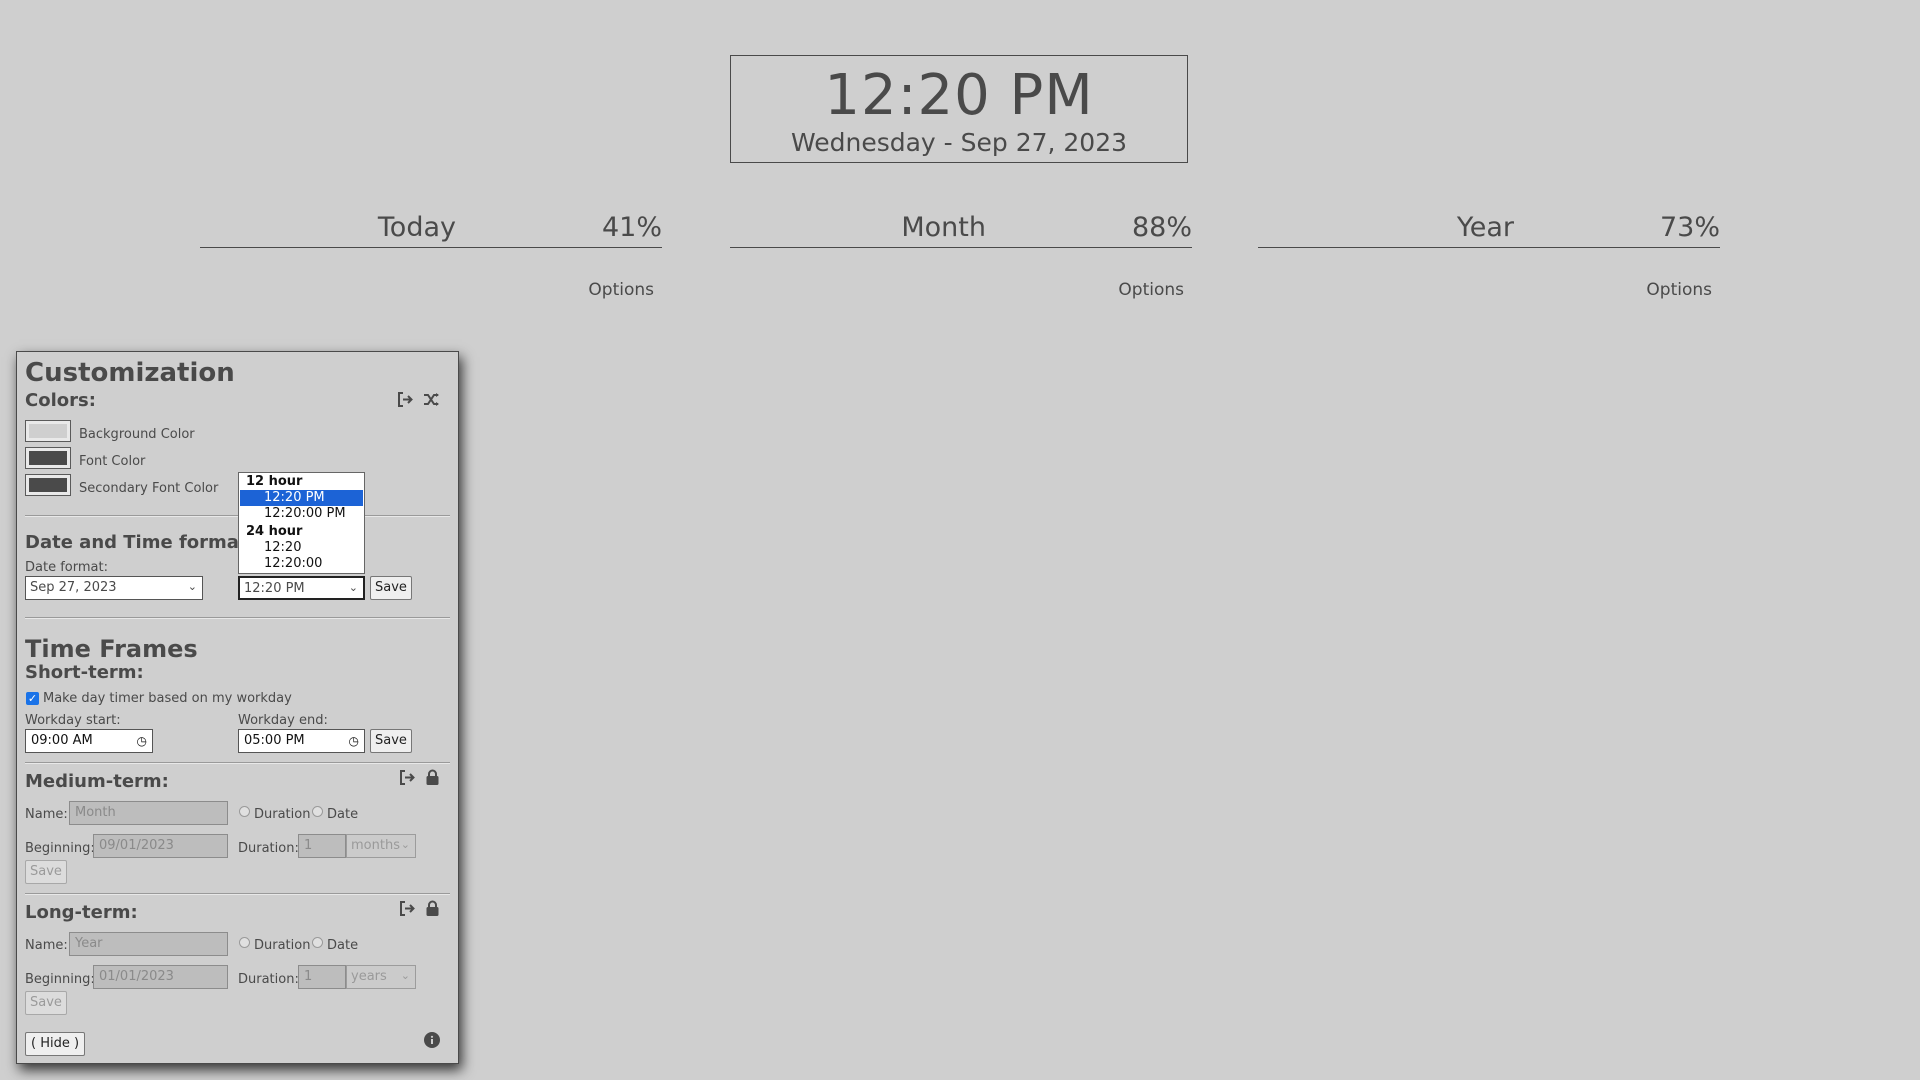 The image size is (1920, 1080). Describe the element at coordinates (959, 95) in the screenshot. I see `clock-time: 12:20 PM` at that location.